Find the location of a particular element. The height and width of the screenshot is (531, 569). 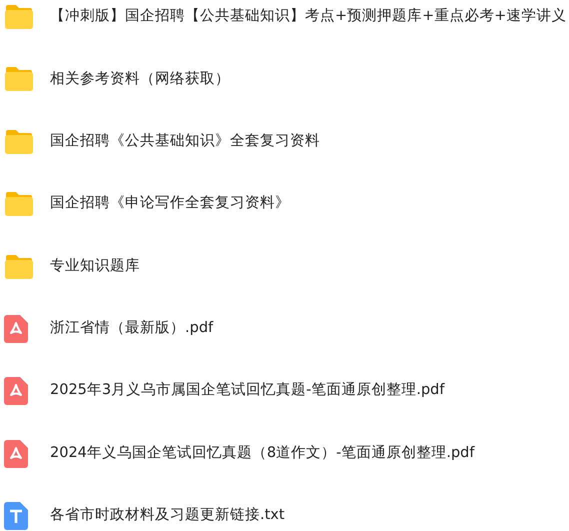

file-name: 【冲刺版】国企招聘【公共基础知识】考点+预测押题库+重点必考+速学讲义 is located at coordinates (308, 17).